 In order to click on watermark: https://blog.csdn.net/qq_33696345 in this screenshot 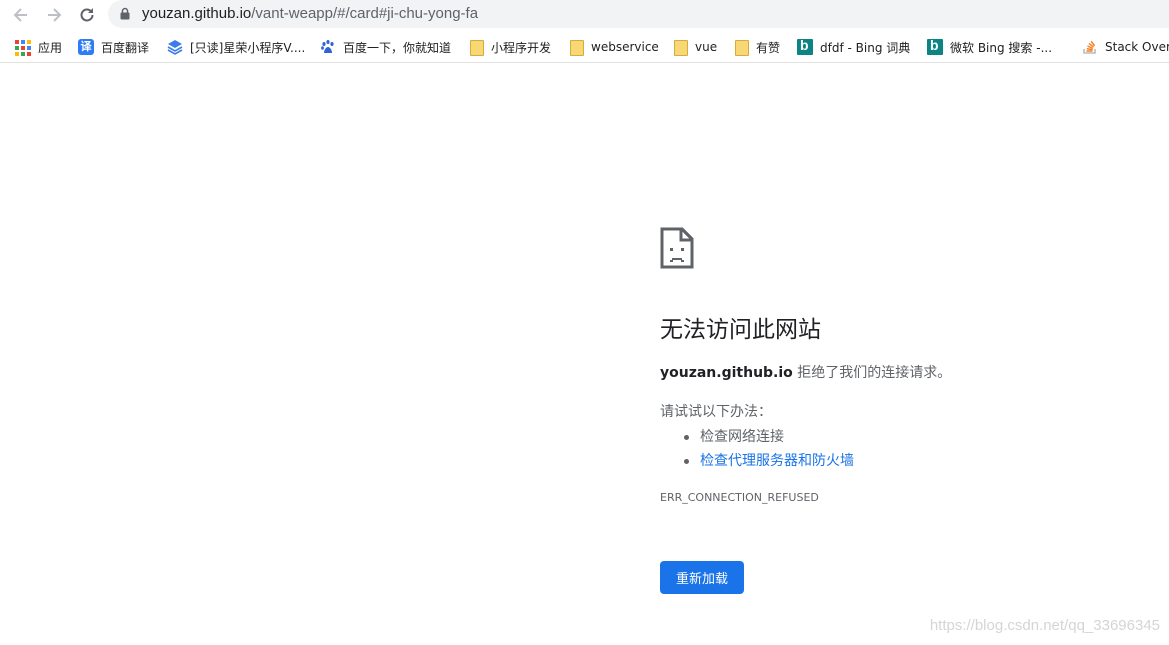, I will do `click(1044, 625)`.